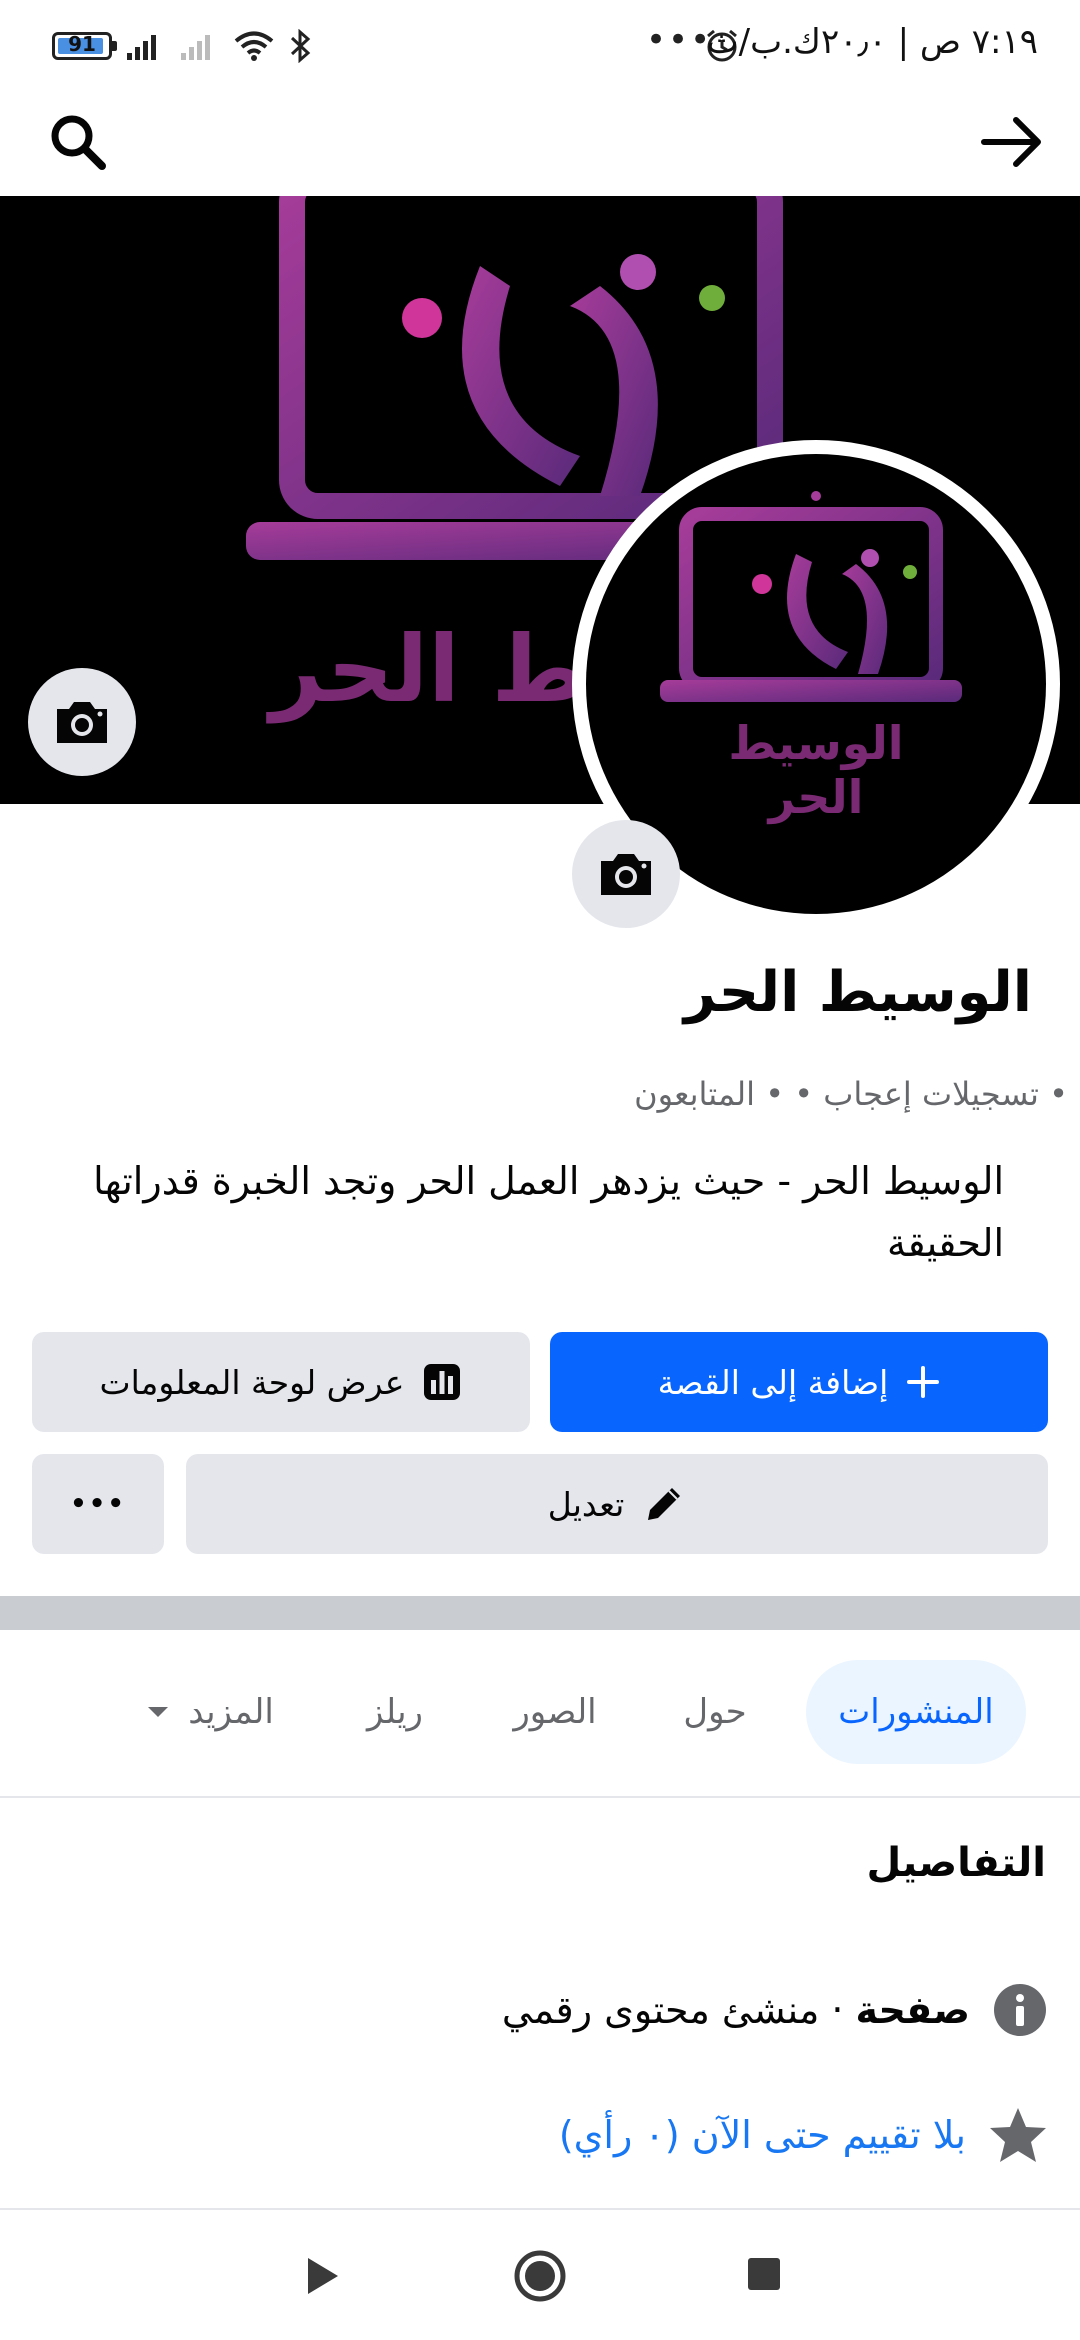  Describe the element at coordinates (857, 992) in the screenshot. I see `page-title: الوسيط الحر` at that location.